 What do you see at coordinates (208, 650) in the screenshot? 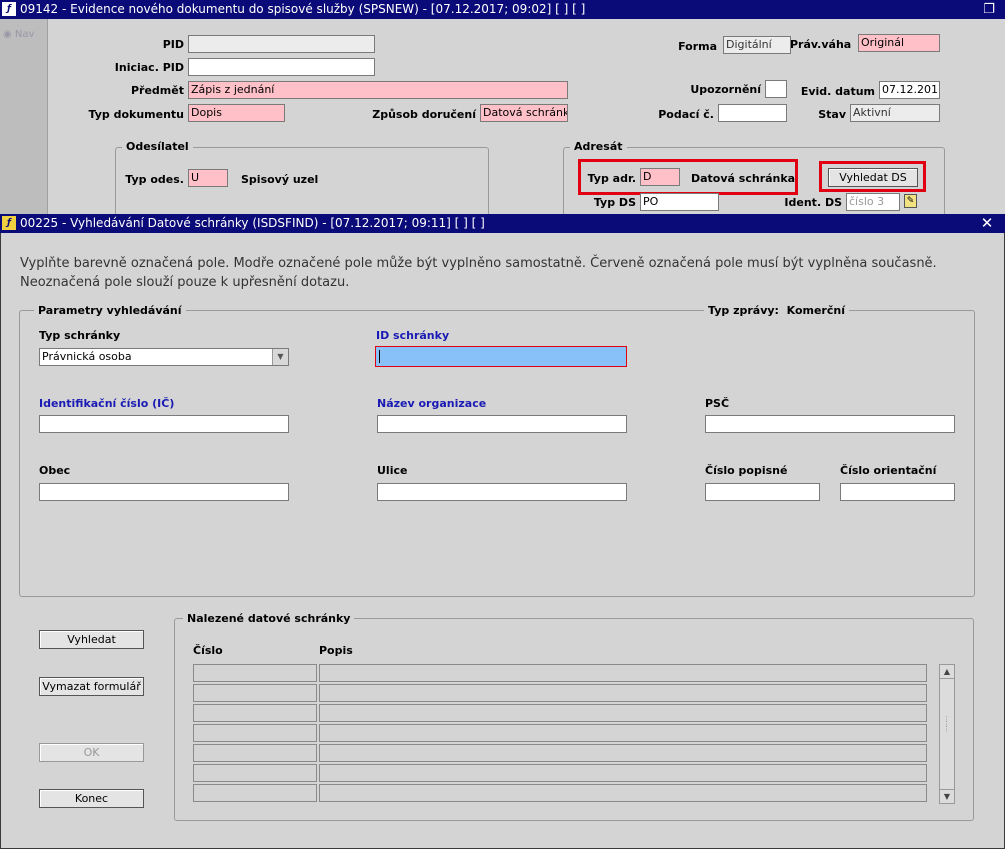
I see `col-cislo-header: Číslo` at bounding box center [208, 650].